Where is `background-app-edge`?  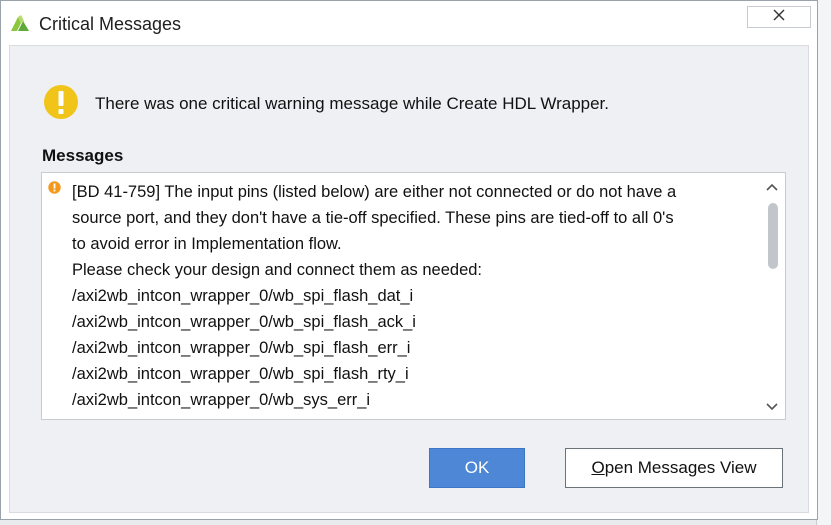
background-app-edge is located at coordinates (823, 262).